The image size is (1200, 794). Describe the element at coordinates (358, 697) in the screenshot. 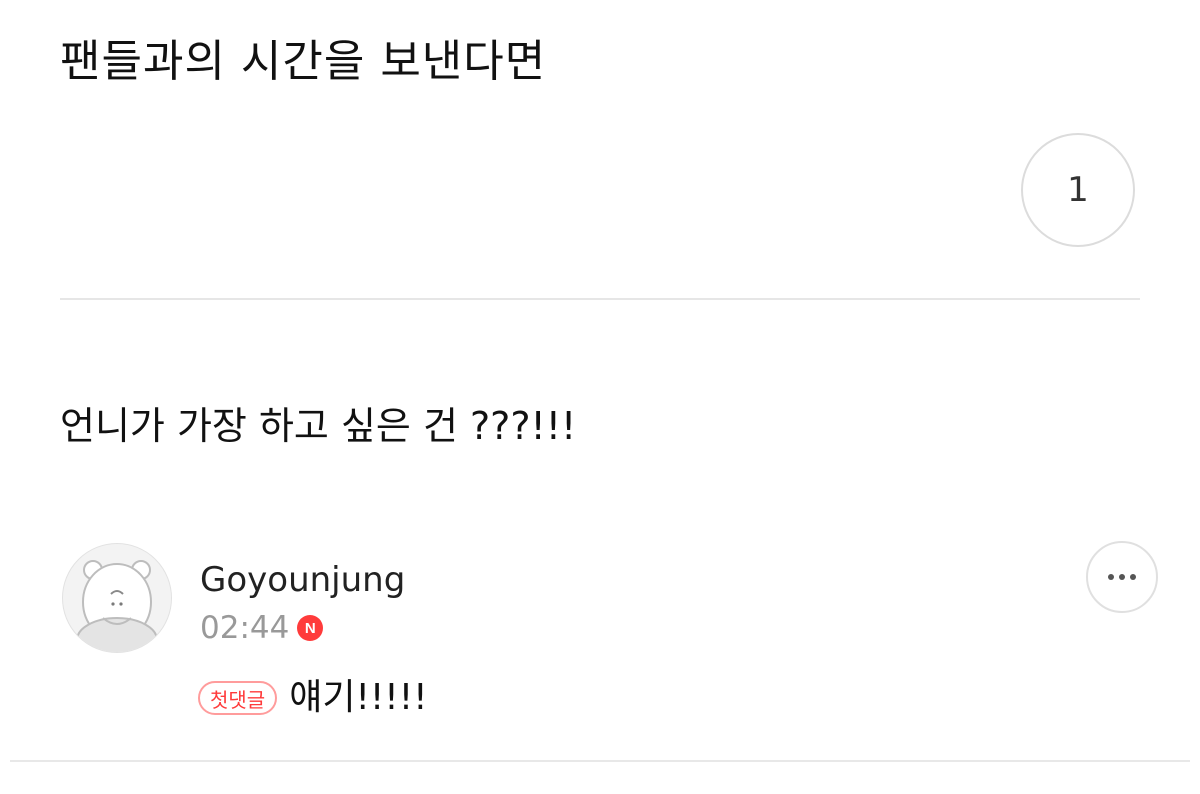

I see `comment-text: 얘기!!!!!` at that location.